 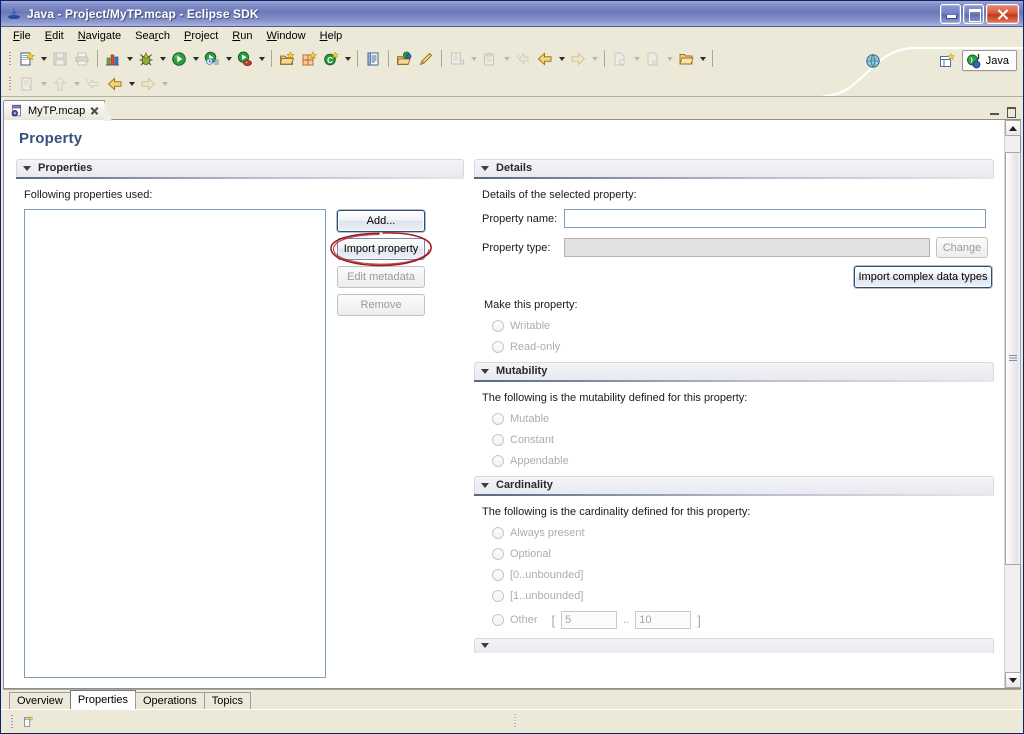 What do you see at coordinates (1002, 13) in the screenshot?
I see `close-button` at bounding box center [1002, 13].